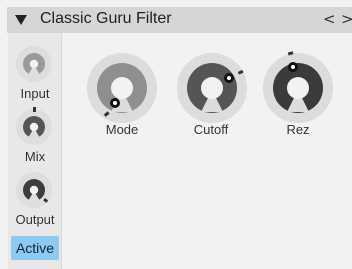 The width and height of the screenshot is (352, 269). Describe the element at coordinates (34, 109) in the screenshot. I see `mix-knob-indicator` at that location.